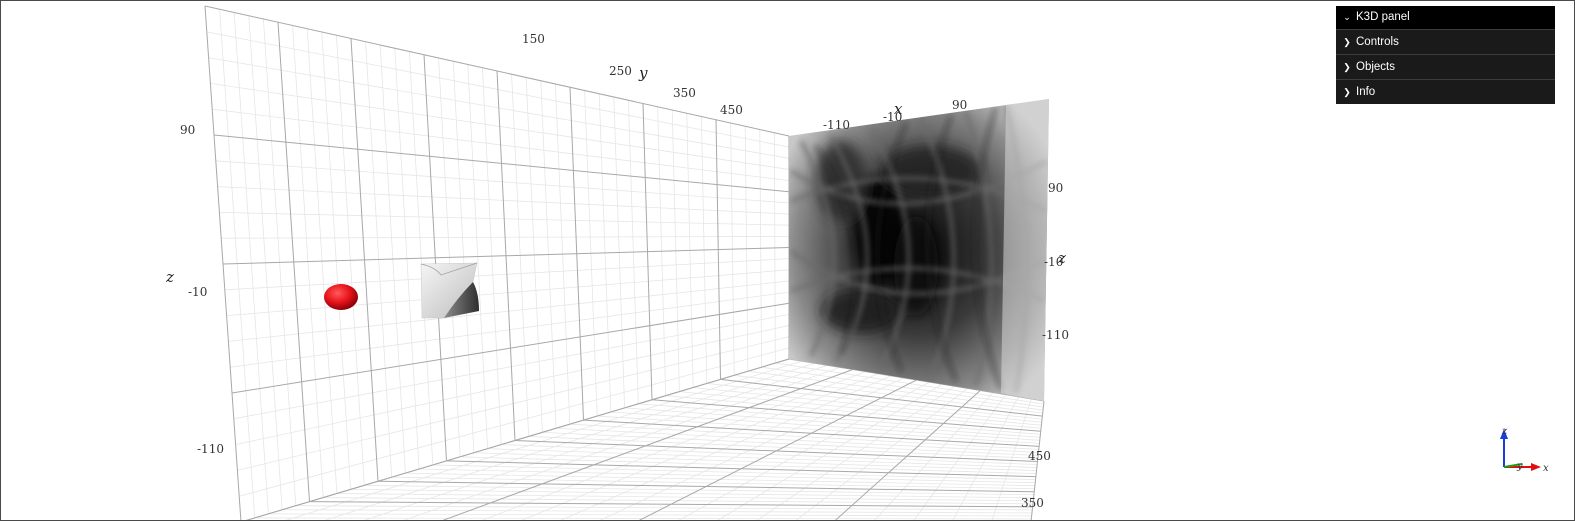 This screenshot has width=1575, height=521. What do you see at coordinates (1445, 92) in the screenshot?
I see `panel-item-info: ❯ Info` at bounding box center [1445, 92].